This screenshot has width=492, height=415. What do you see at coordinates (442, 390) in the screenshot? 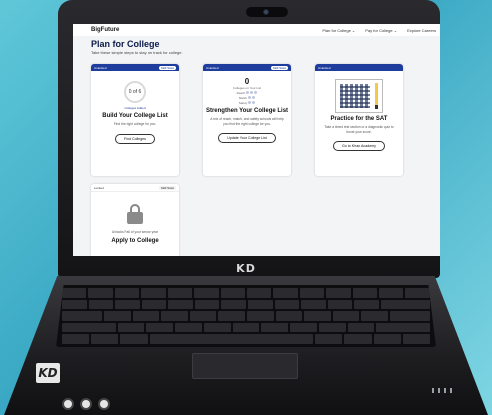
I see `status-leds` at bounding box center [442, 390].